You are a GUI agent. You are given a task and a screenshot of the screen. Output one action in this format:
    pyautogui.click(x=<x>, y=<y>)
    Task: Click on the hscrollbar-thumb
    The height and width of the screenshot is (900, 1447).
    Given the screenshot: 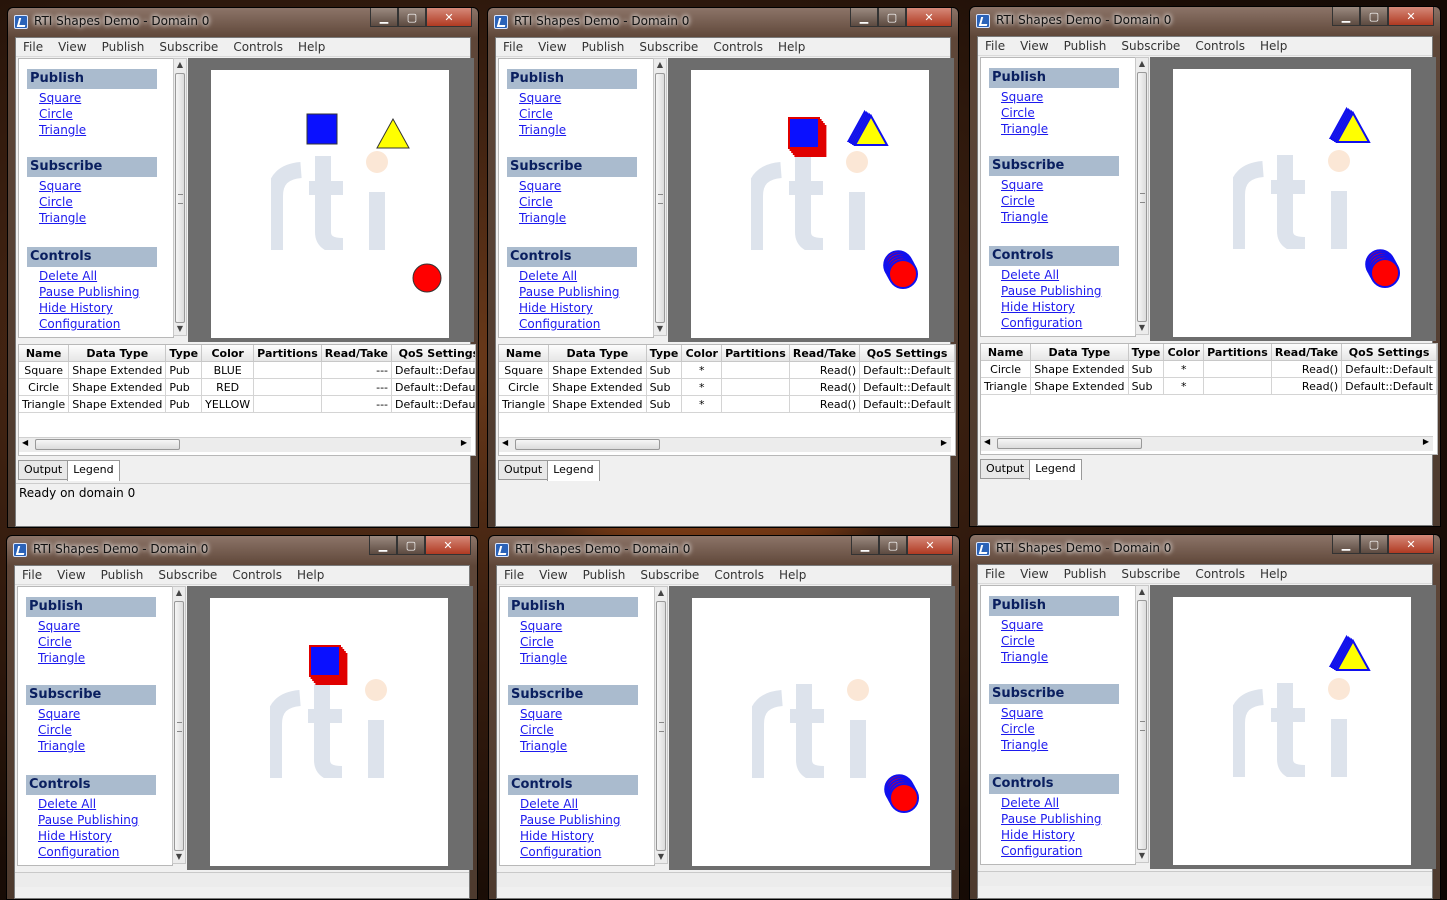 What is the action you would take?
    pyautogui.click(x=587, y=444)
    